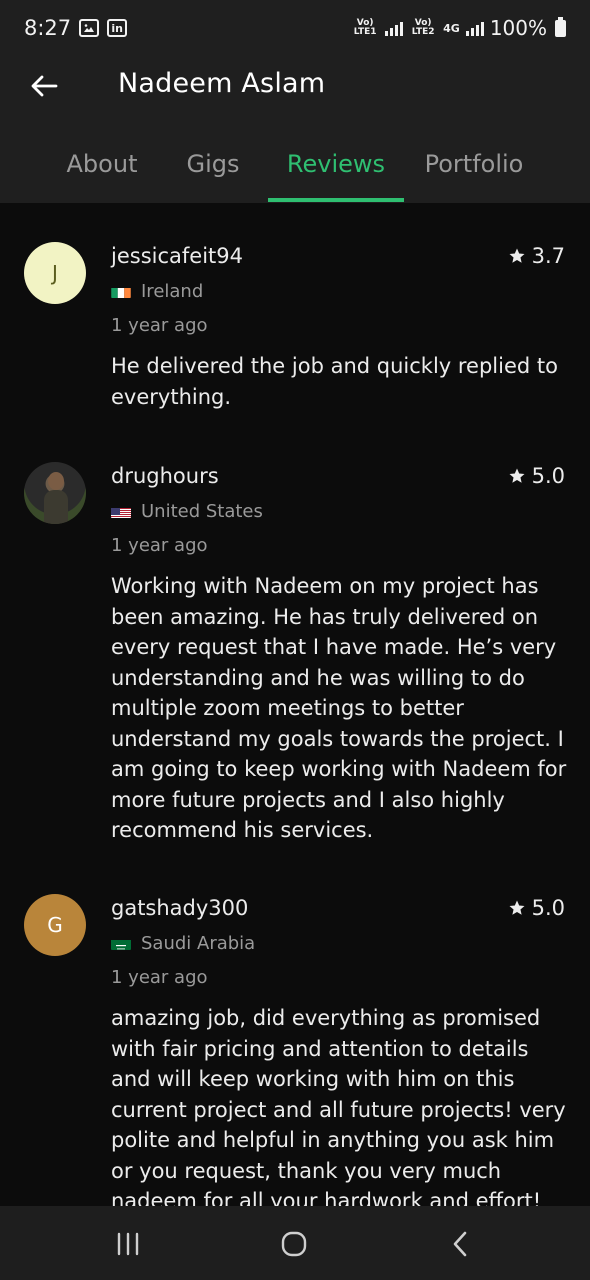 Image resolution: width=590 pixels, height=1280 pixels. I want to click on tab-gigs: Gigs, so click(213, 165).